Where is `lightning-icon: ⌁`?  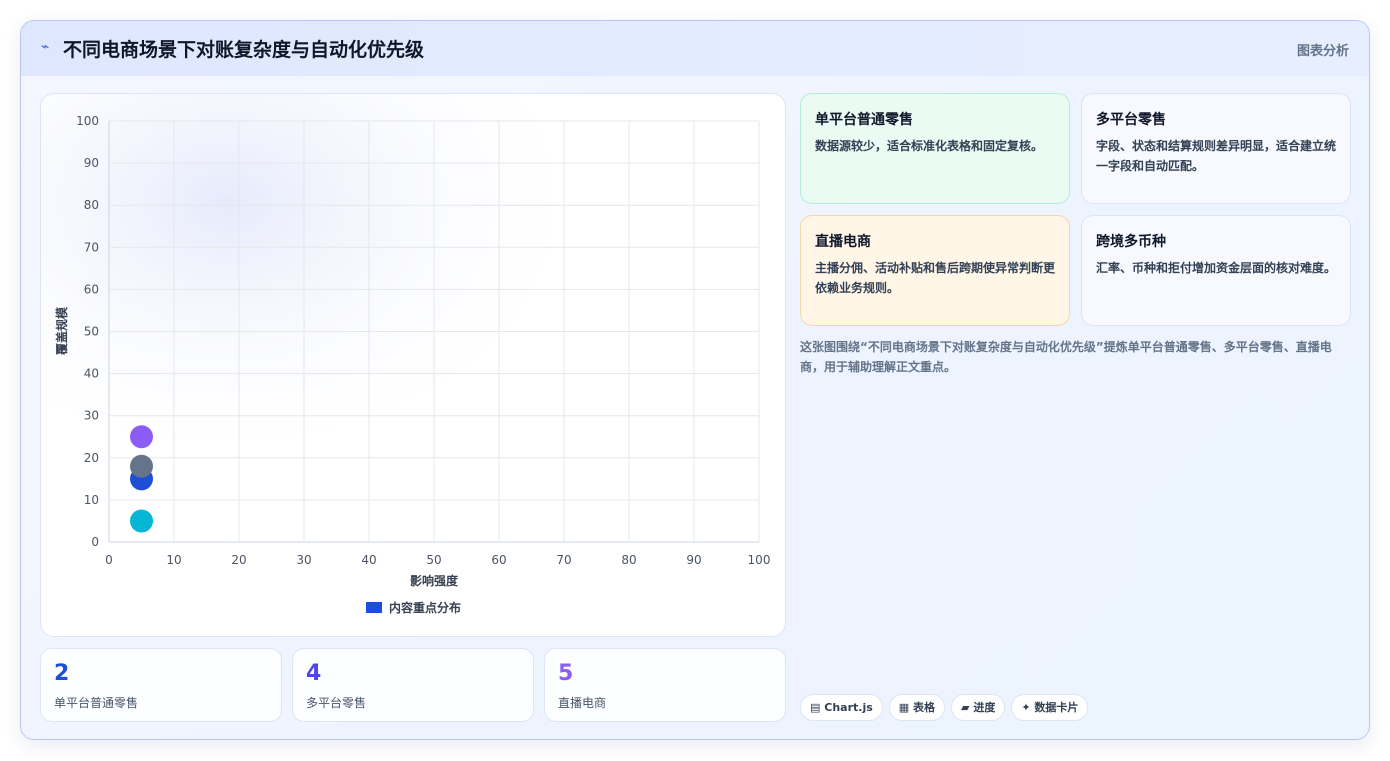
lightning-icon: ⌁ is located at coordinates (45, 47).